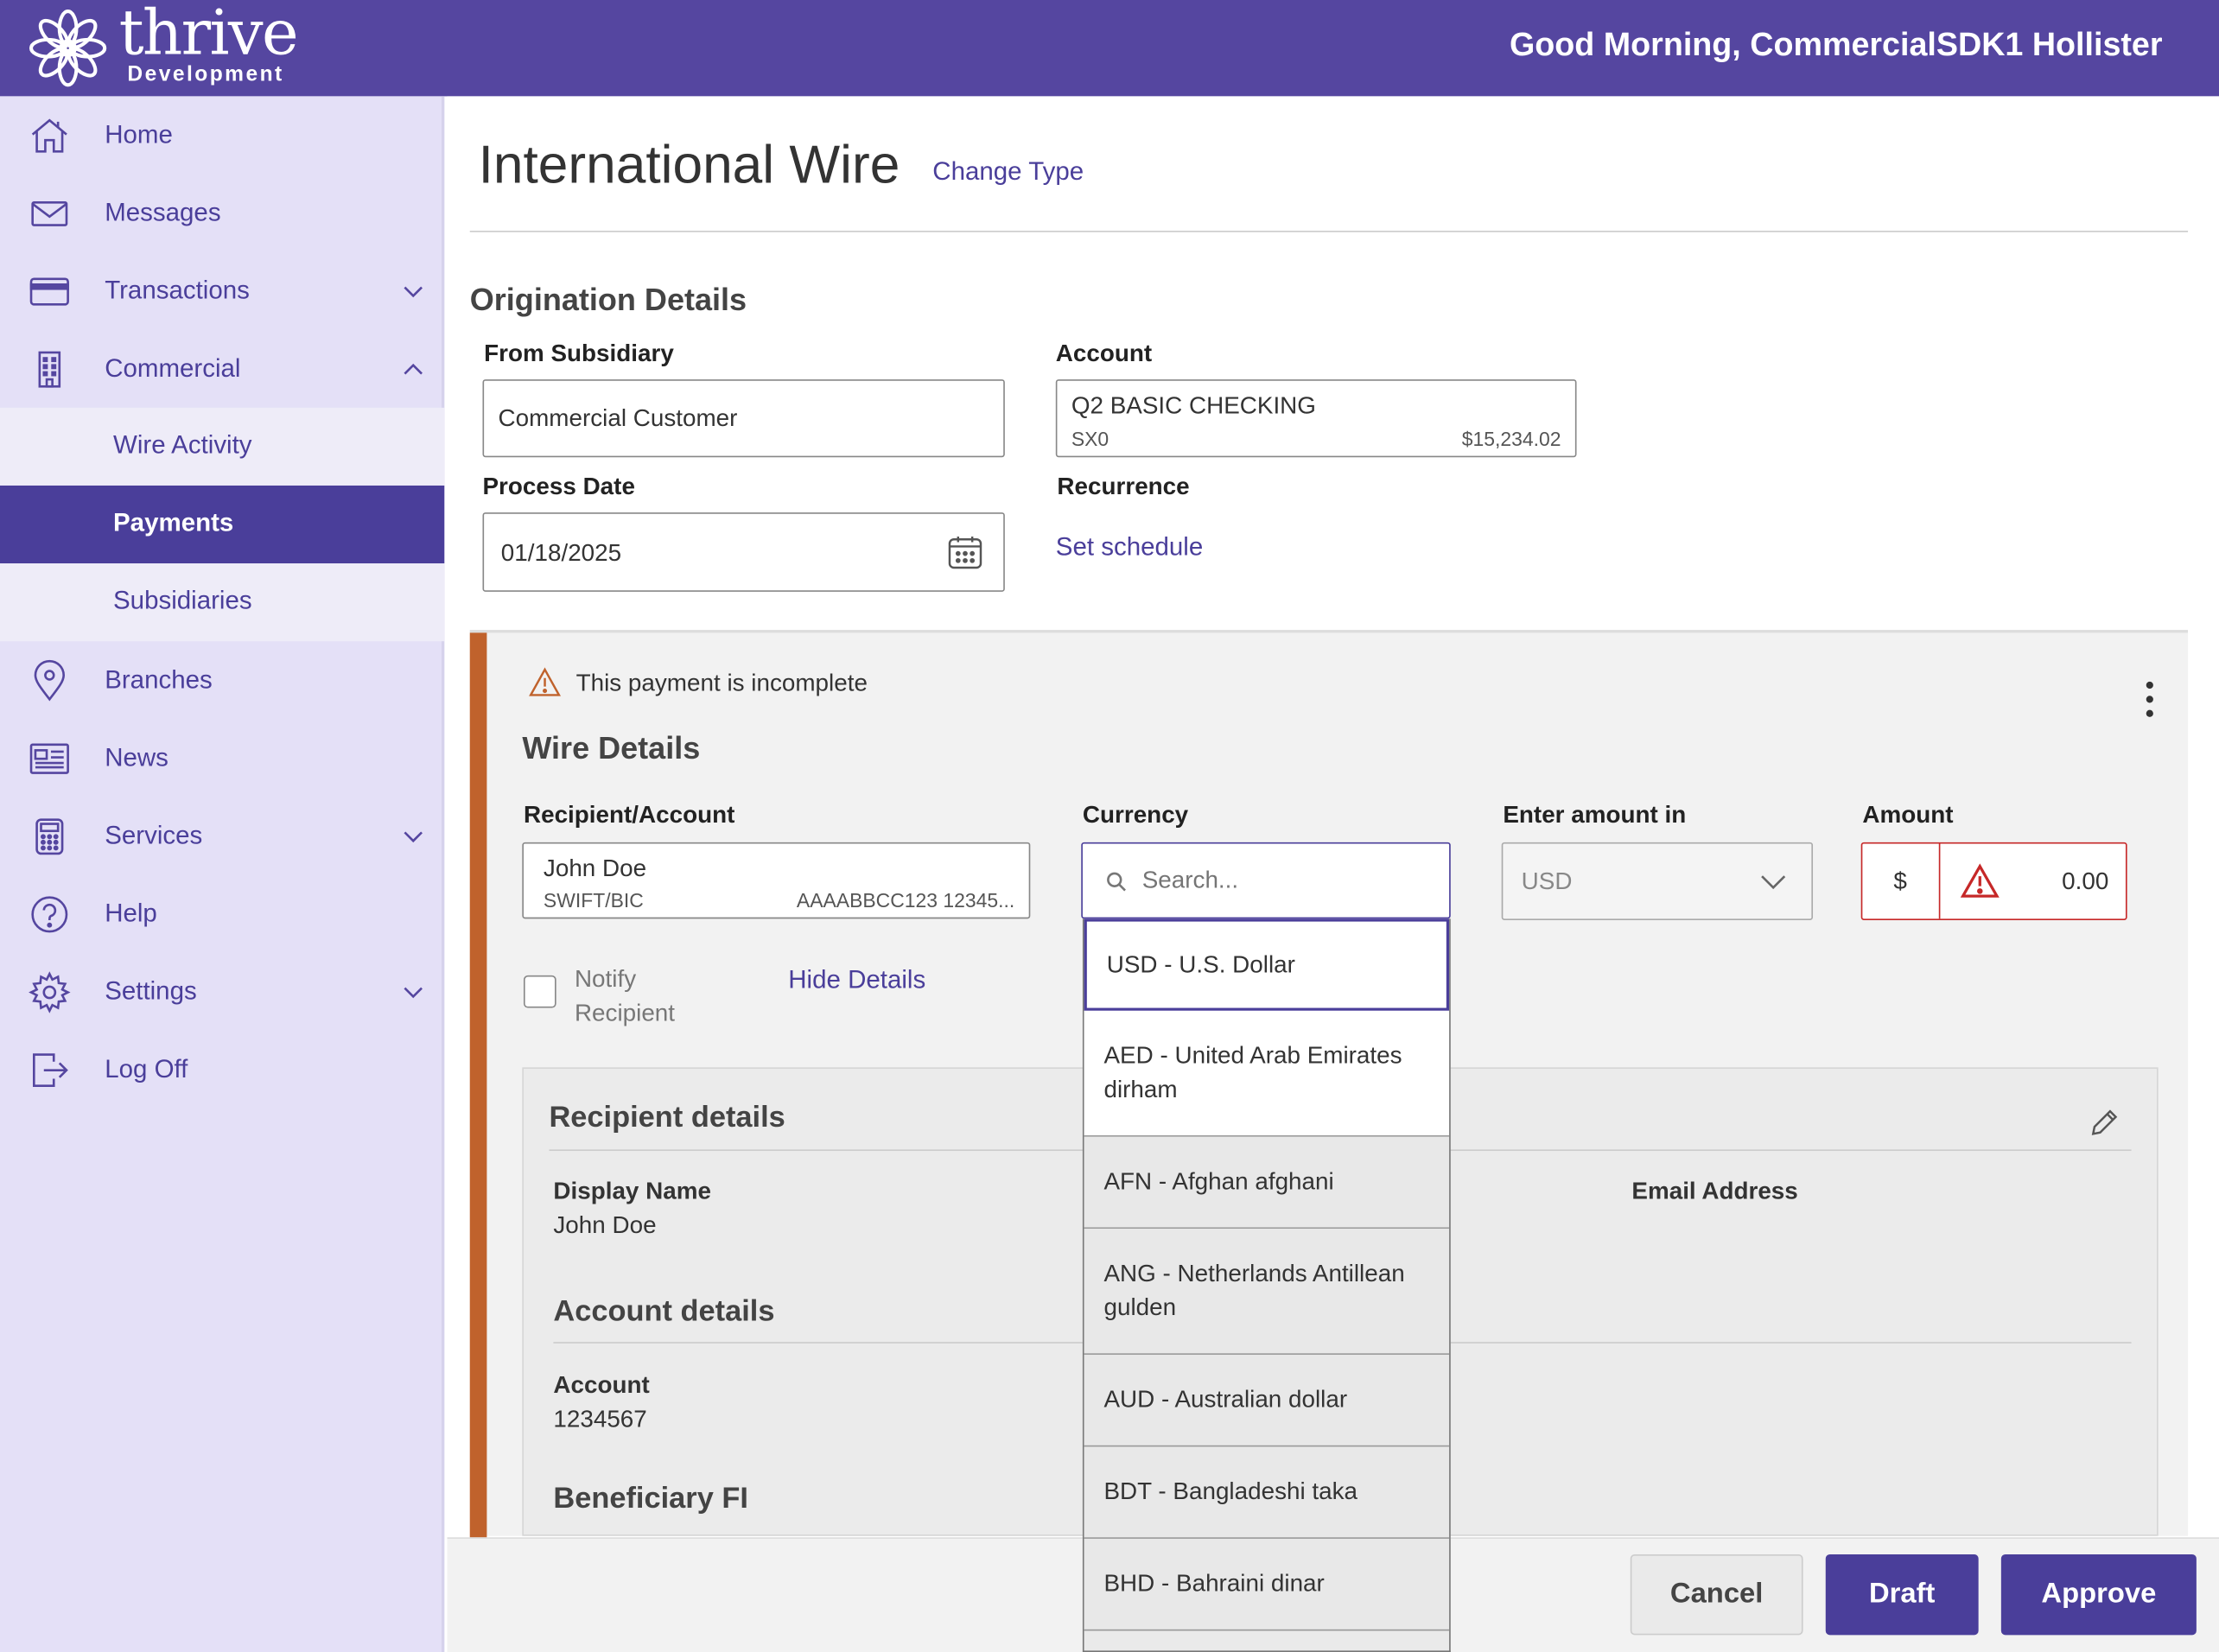 This screenshot has width=2219, height=1652. What do you see at coordinates (1595, 815) in the screenshot?
I see `enter-amount-label: Enter amount in` at bounding box center [1595, 815].